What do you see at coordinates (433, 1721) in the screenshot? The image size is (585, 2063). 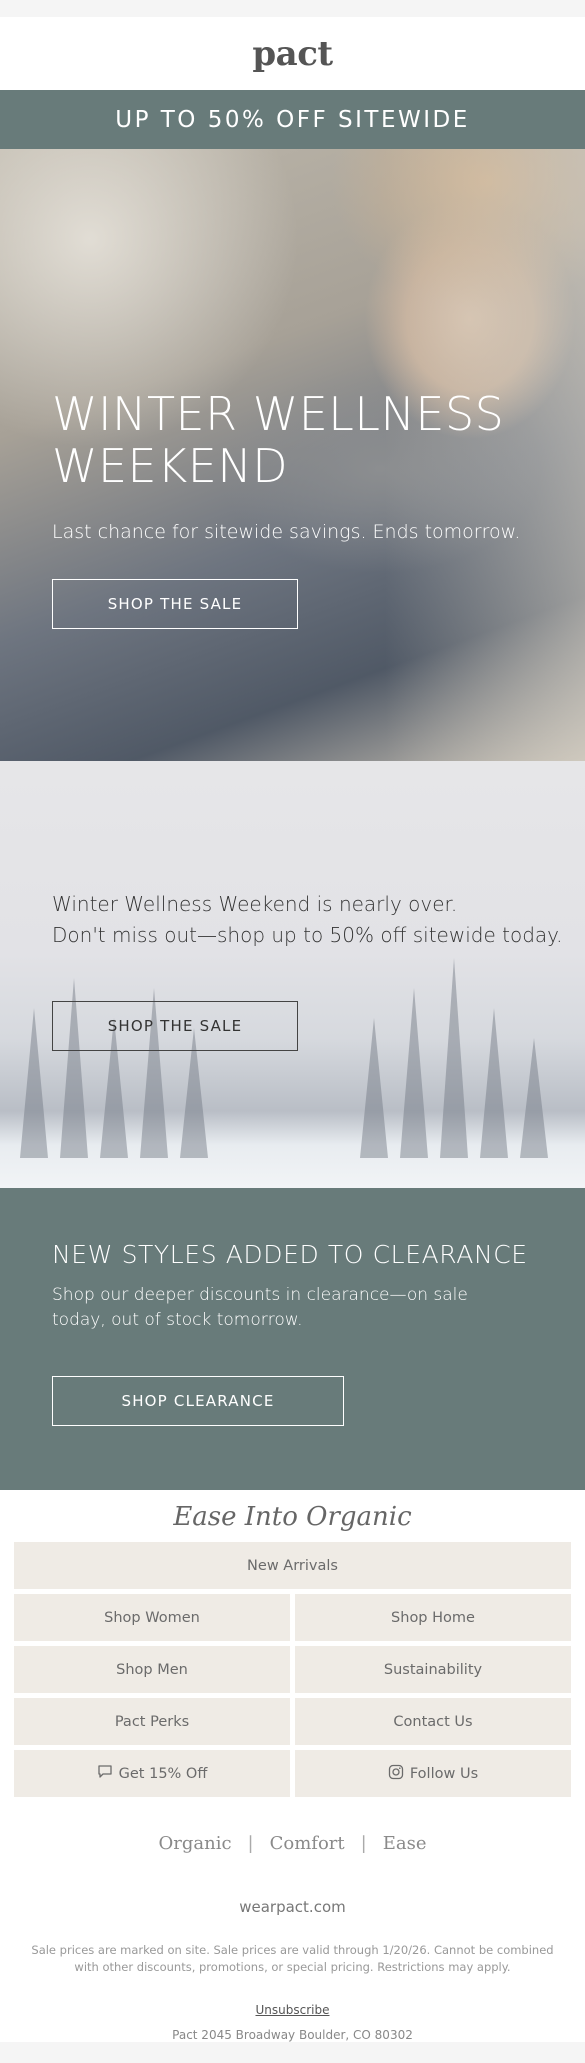 I see `nav-contact-us: Contact Us` at bounding box center [433, 1721].